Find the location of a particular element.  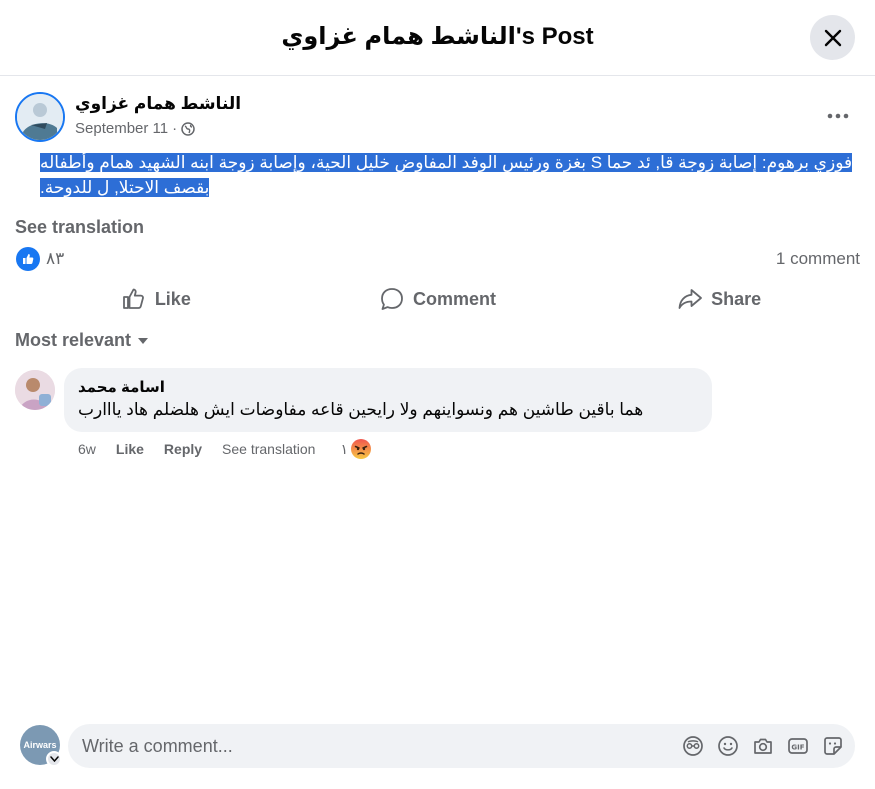

comment-icon is located at coordinates (392, 299).